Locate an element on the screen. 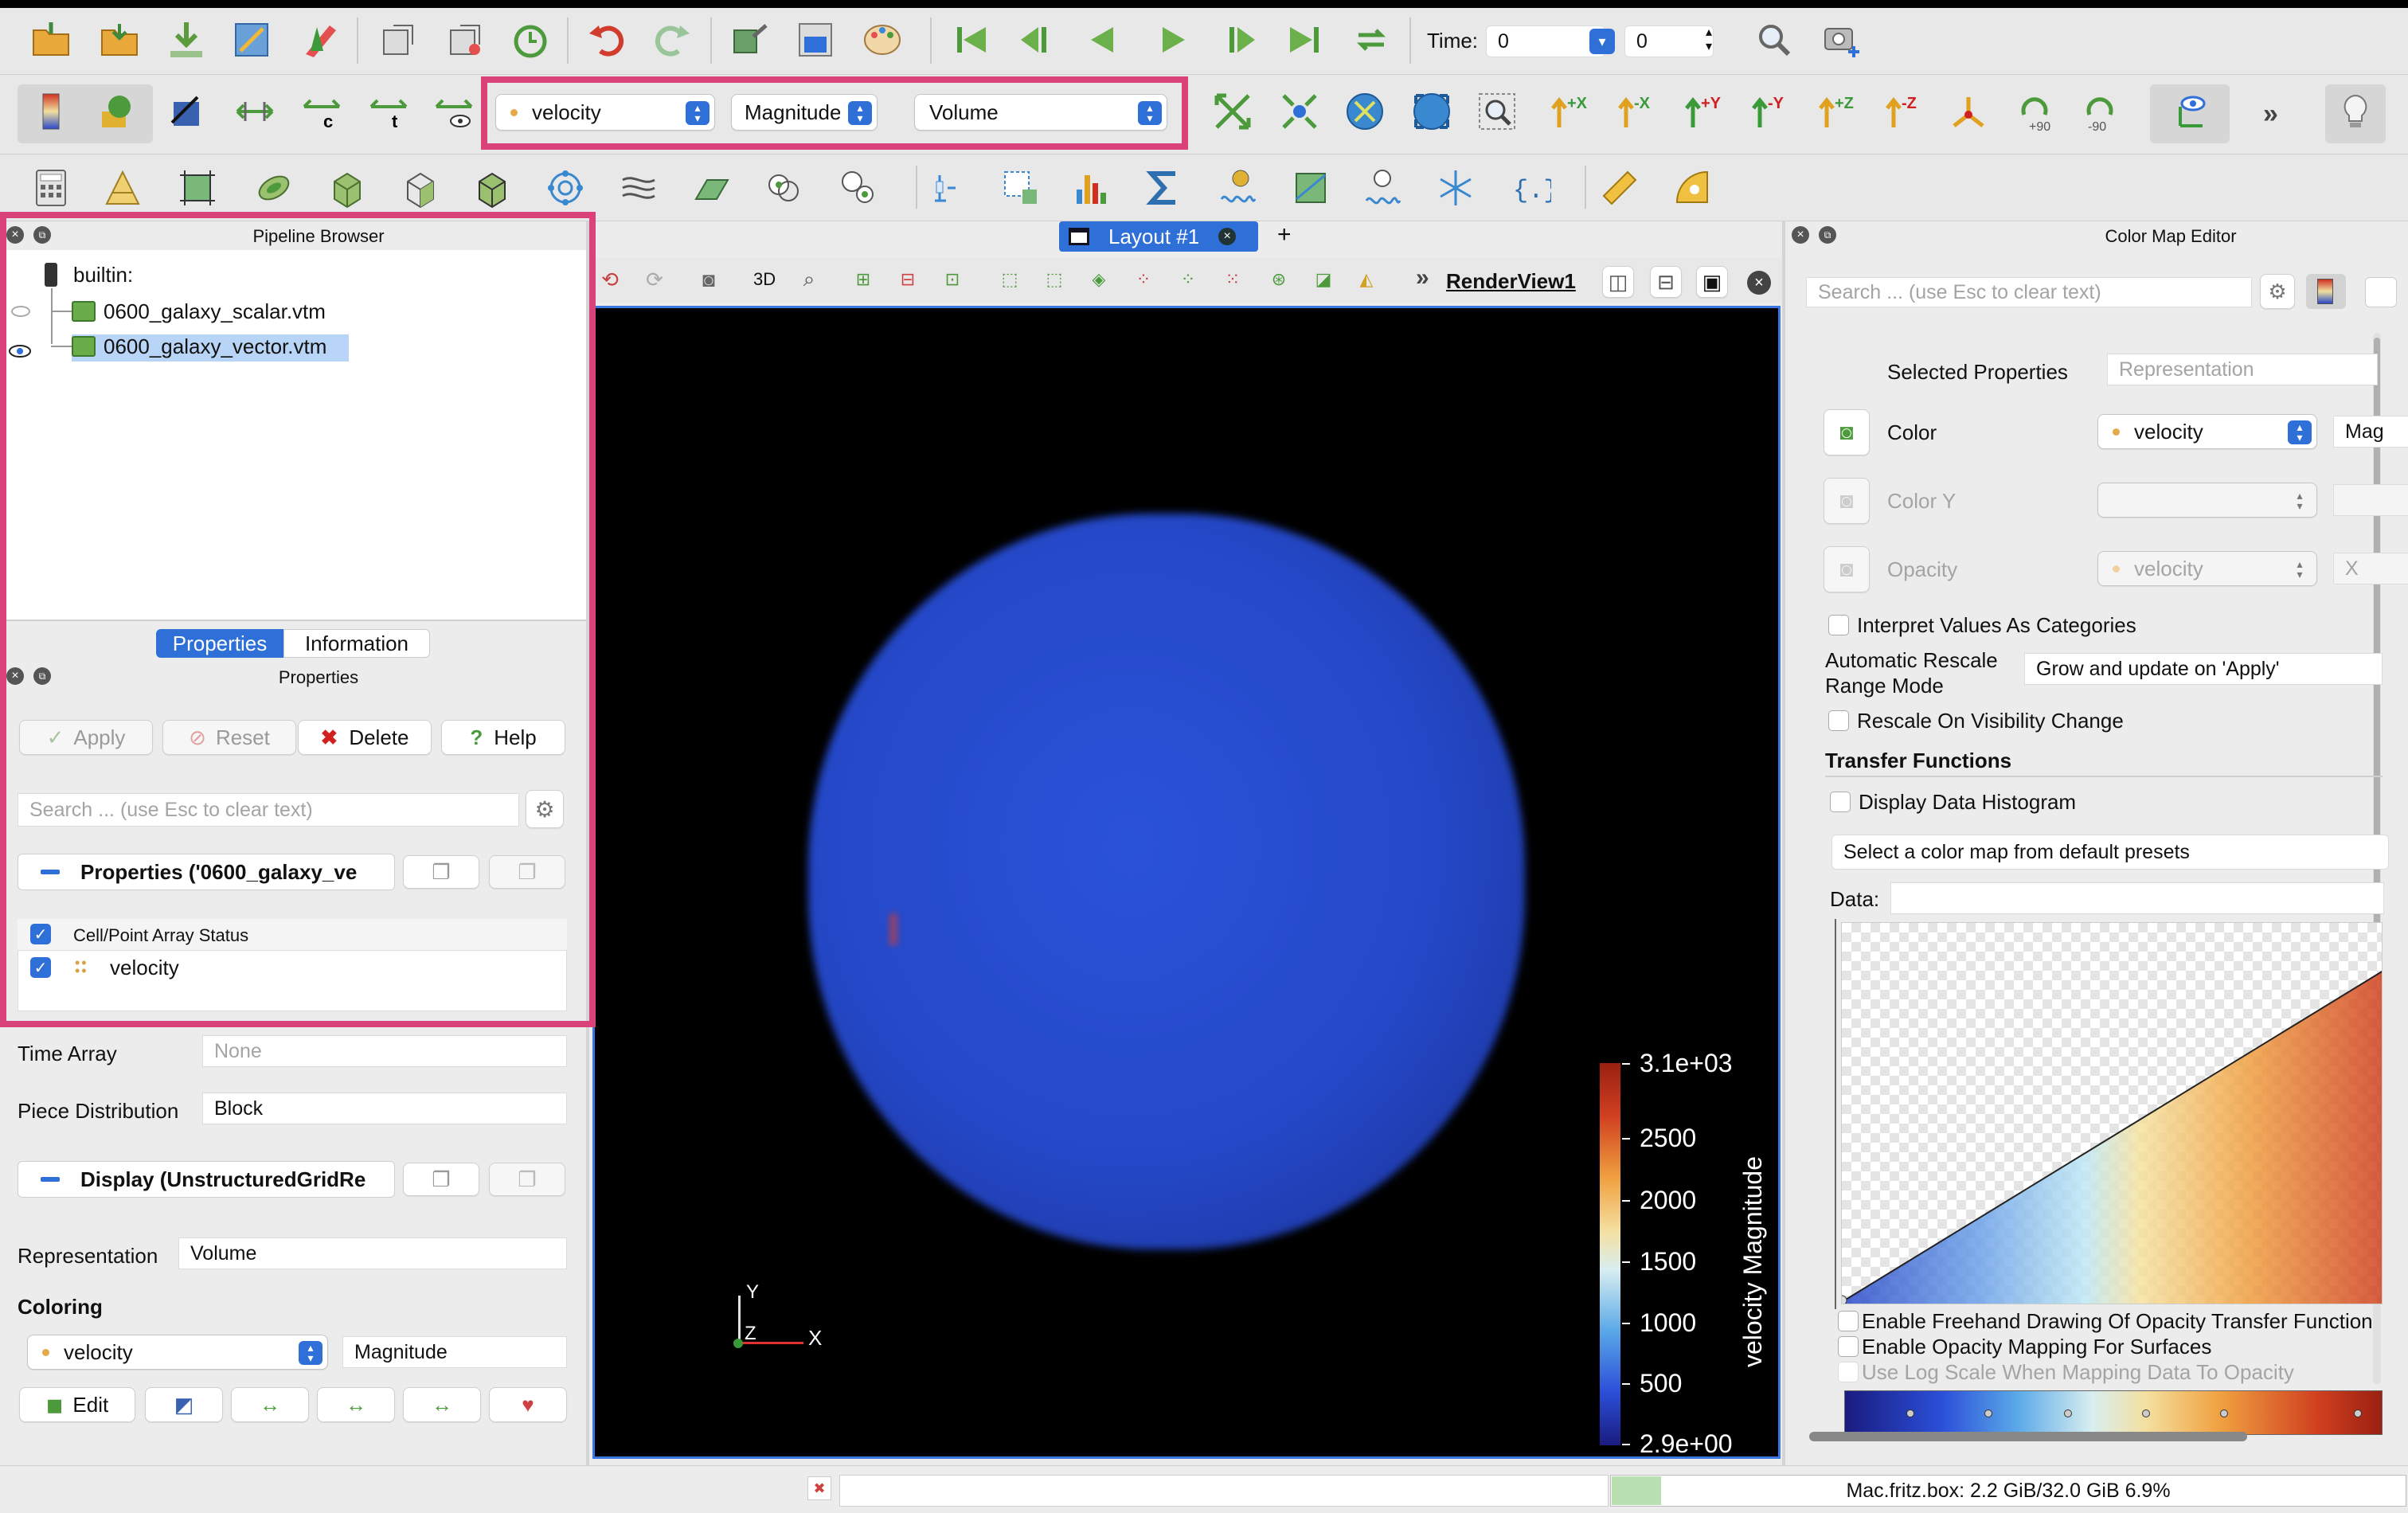 The width and height of the screenshot is (2408, 1513). log-scale-checkbox is located at coordinates (1848, 1372).